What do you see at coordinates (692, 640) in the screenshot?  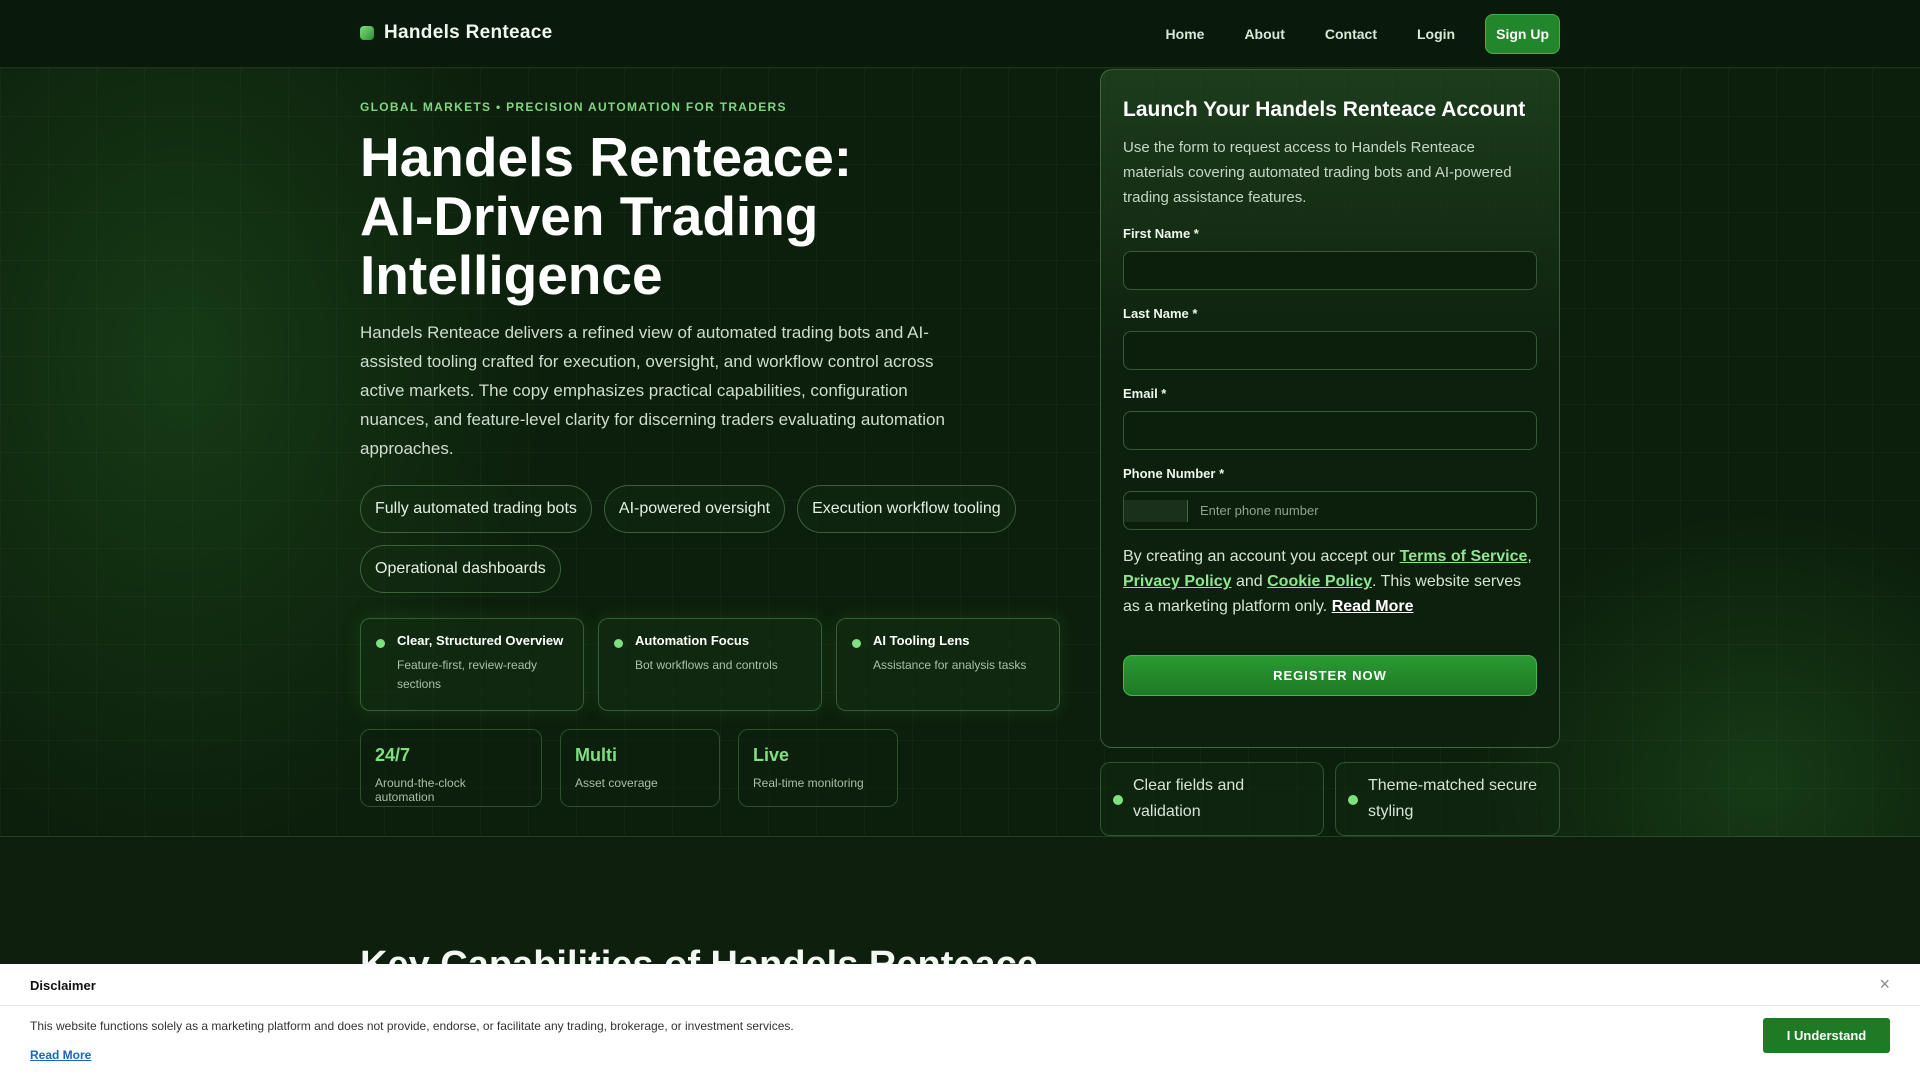 I see `feature-title: Automation Focus` at bounding box center [692, 640].